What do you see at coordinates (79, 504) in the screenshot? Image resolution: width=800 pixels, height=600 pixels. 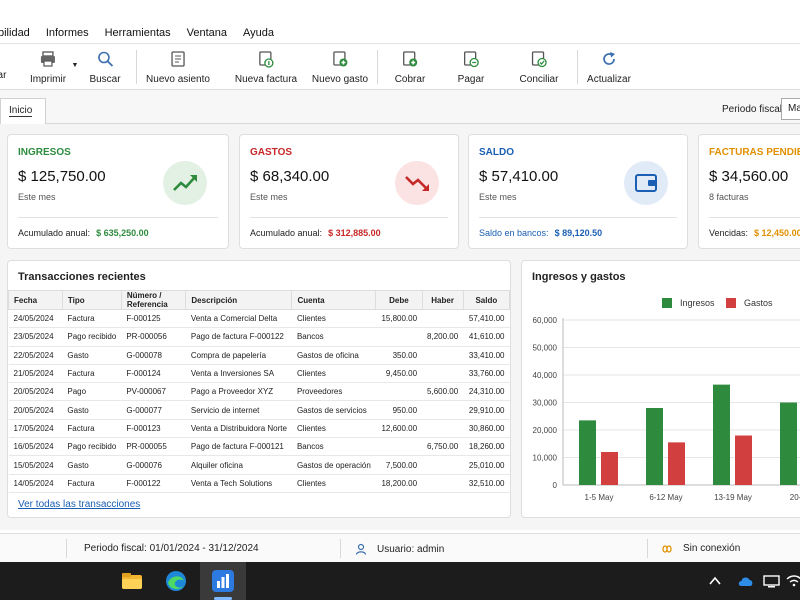 I see `view-all-transactions-link: Ver todas las transacciones` at bounding box center [79, 504].